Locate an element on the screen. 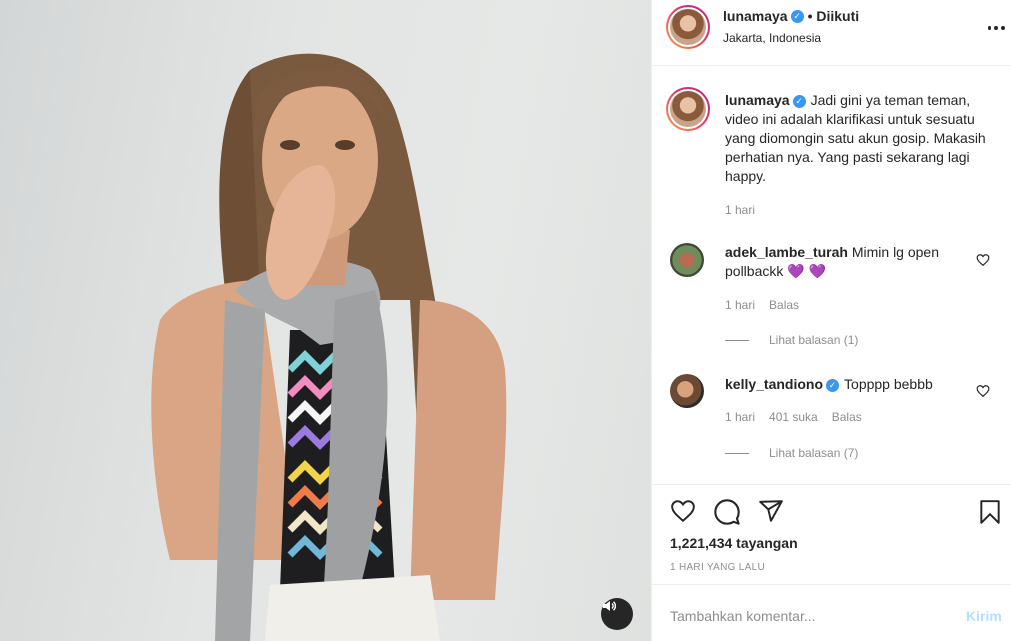 This screenshot has height=641, width=1011. post-actions: 1,221,434 tayangan 1 HARI YANG LALU is located at coordinates (831, 535).